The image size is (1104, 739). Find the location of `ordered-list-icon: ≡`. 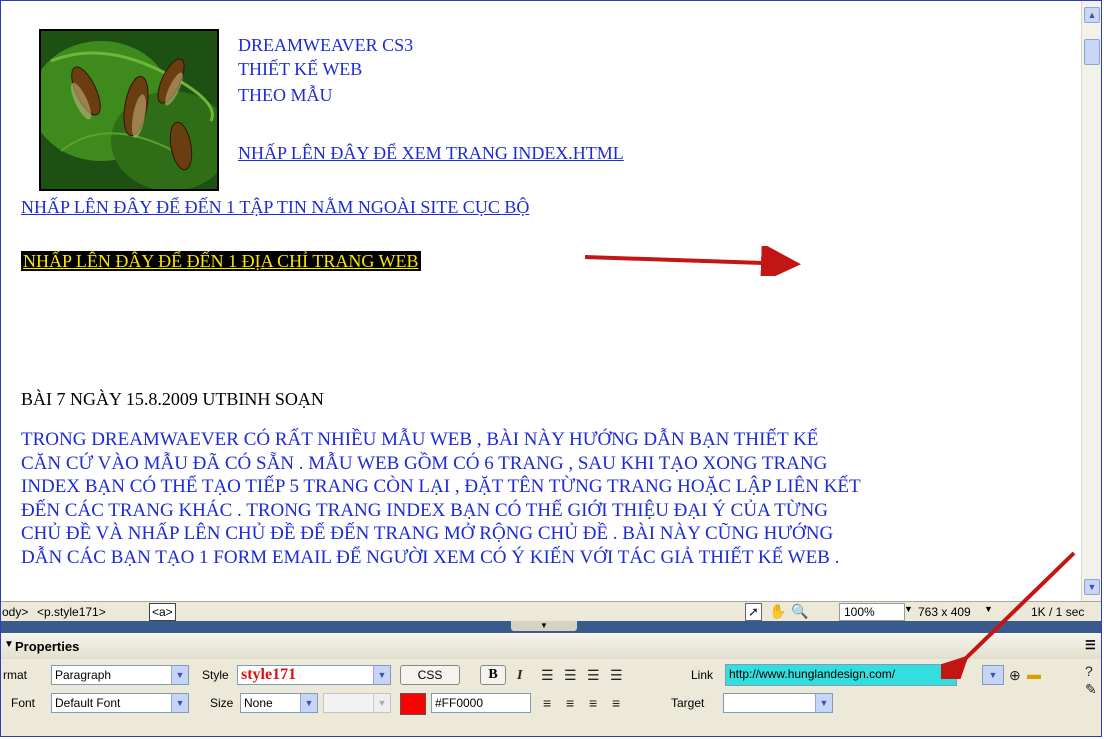

ordered-list-icon: ≡ is located at coordinates (570, 703).